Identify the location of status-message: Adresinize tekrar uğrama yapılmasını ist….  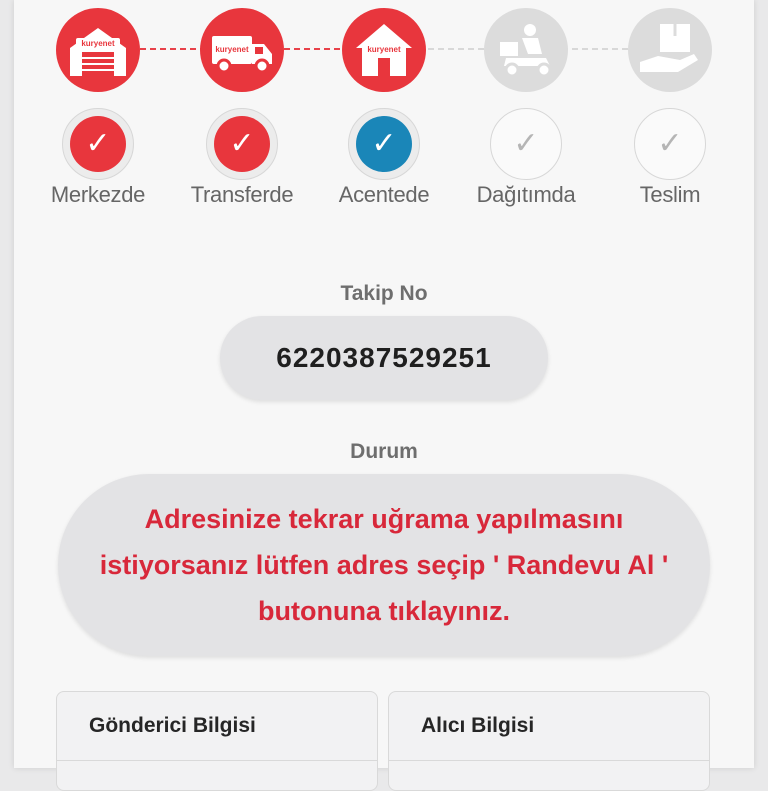
(384, 565).